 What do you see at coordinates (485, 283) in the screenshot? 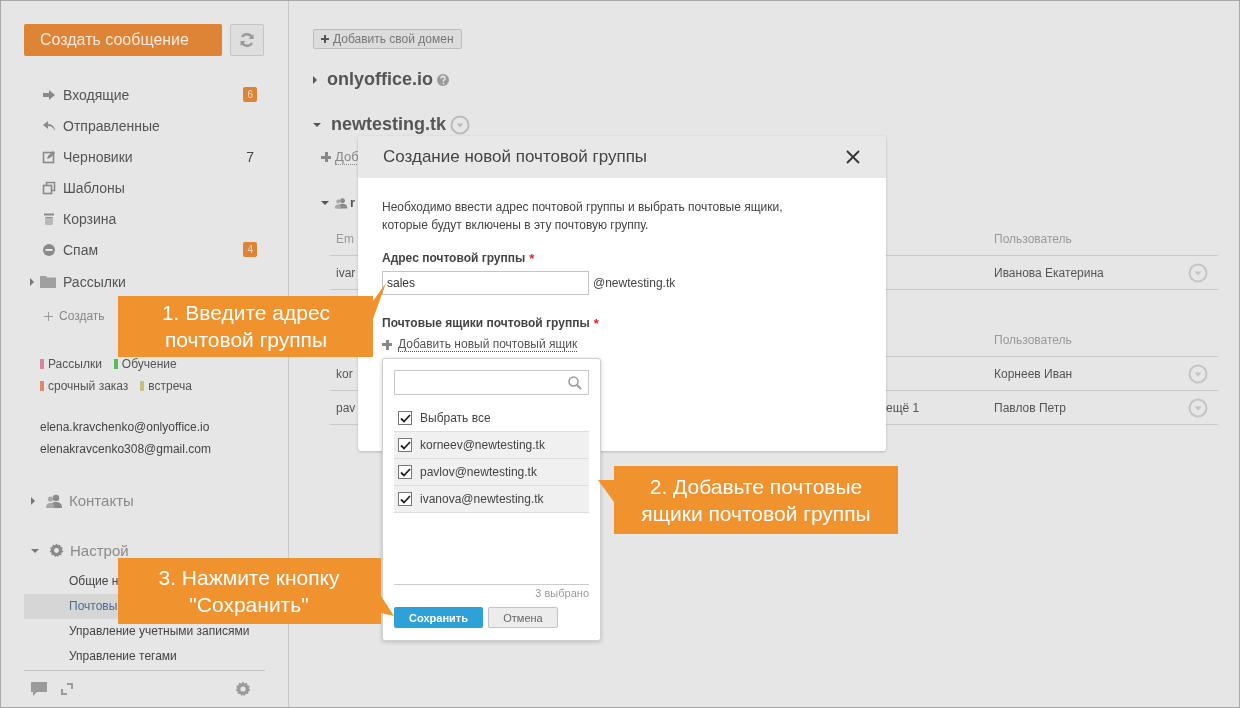
I see `address-field: sales` at bounding box center [485, 283].